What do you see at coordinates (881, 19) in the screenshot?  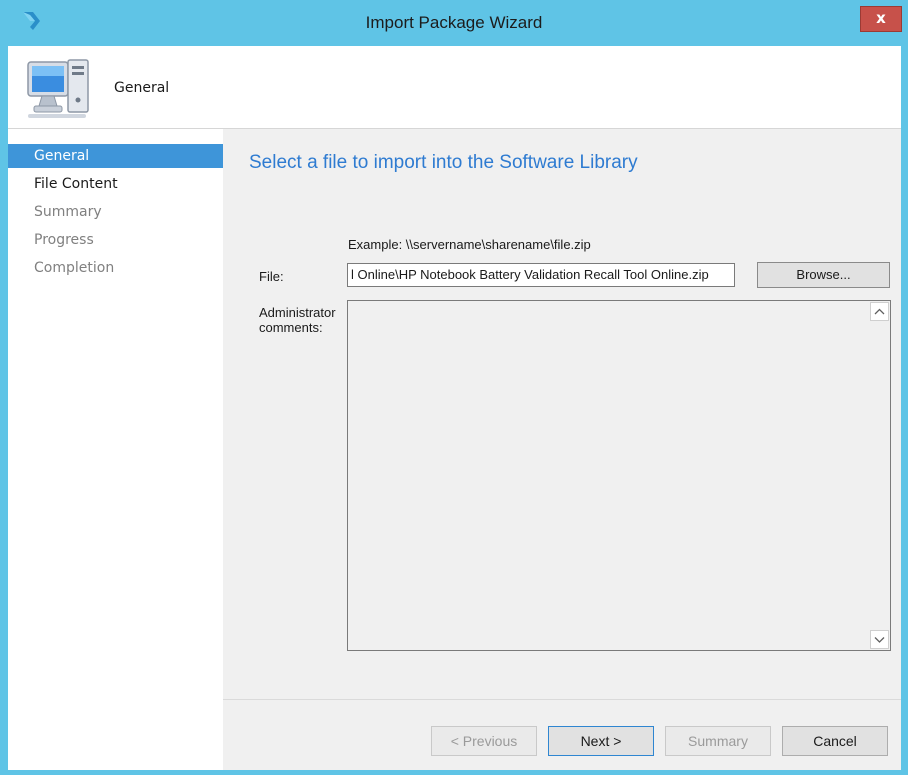 I see `close-button: x` at bounding box center [881, 19].